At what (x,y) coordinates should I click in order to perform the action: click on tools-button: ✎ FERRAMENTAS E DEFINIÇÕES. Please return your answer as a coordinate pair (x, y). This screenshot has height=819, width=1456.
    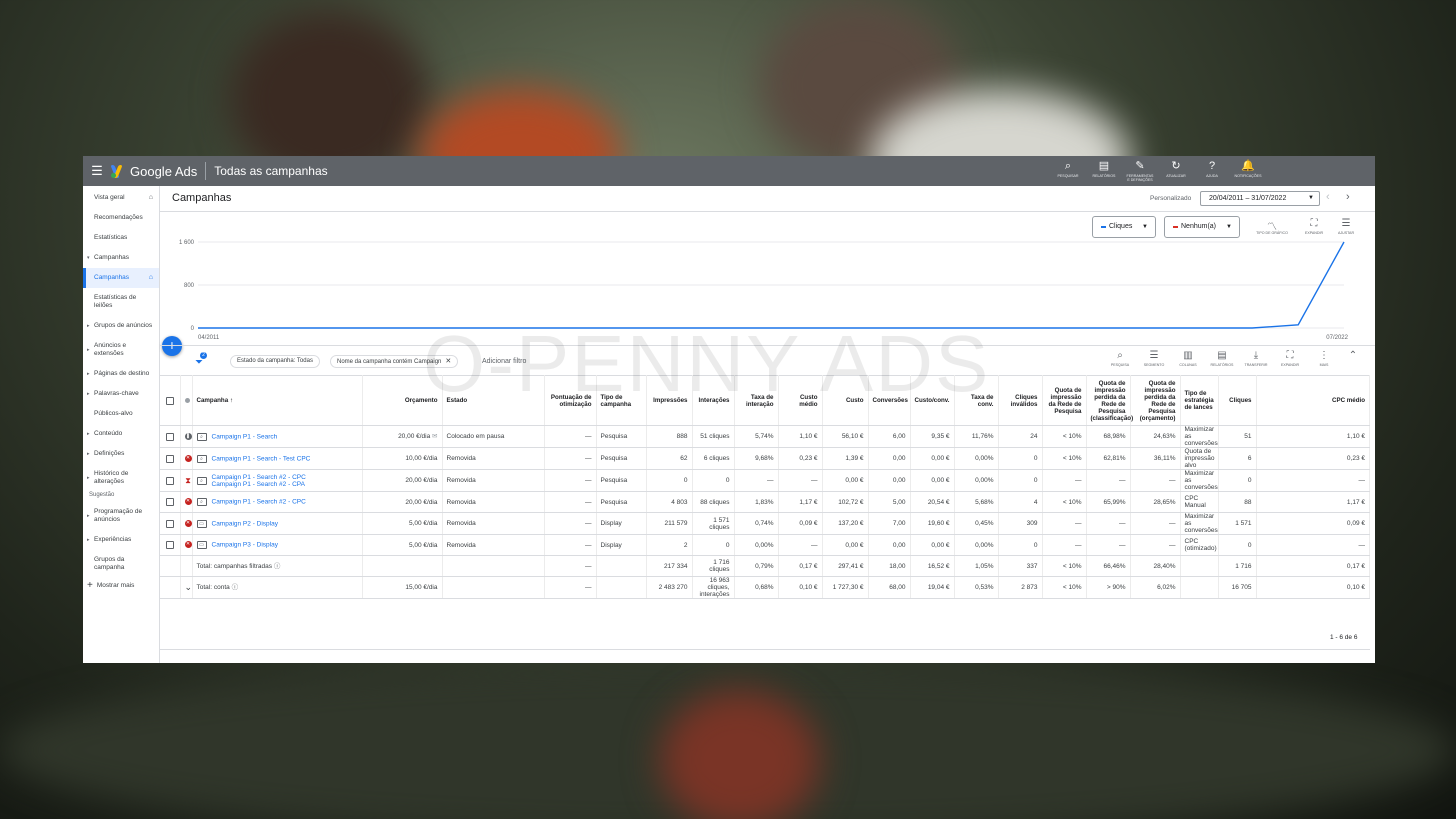
    Looking at the image, I should click on (1140, 170).